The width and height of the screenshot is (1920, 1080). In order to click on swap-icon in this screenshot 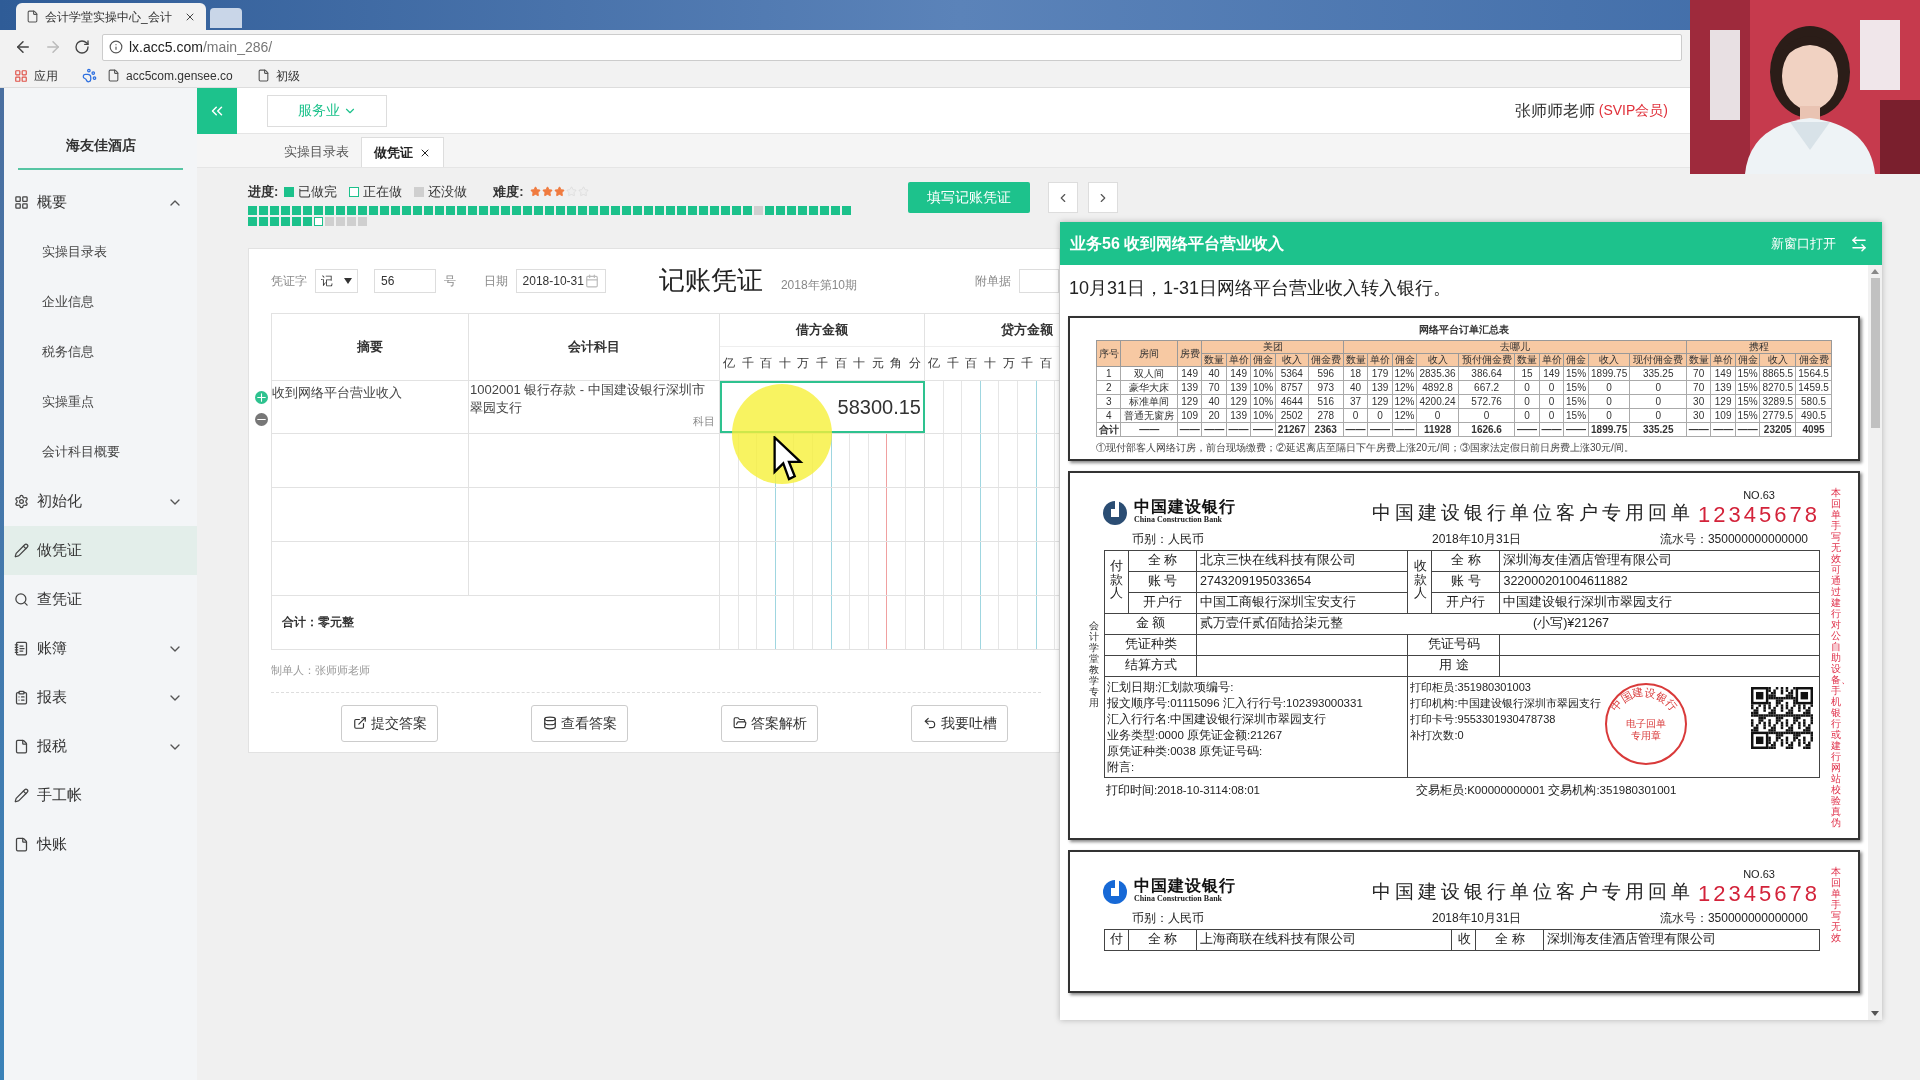, I will do `click(1859, 243)`.